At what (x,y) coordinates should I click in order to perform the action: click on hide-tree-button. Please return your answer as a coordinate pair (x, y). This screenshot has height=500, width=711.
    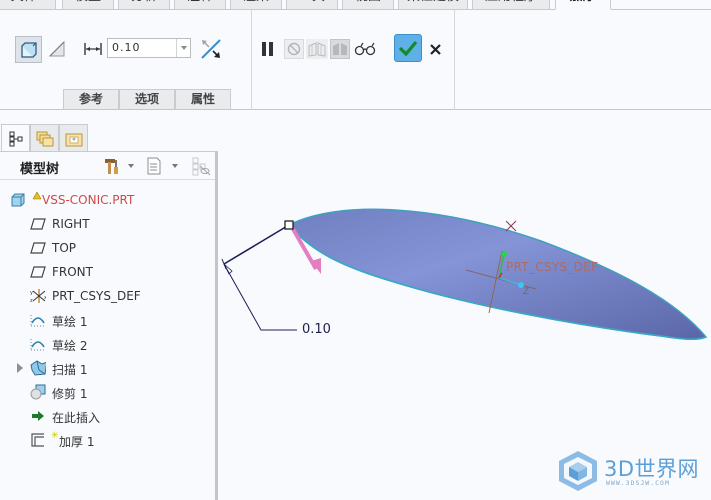
    Looking at the image, I should click on (201, 168).